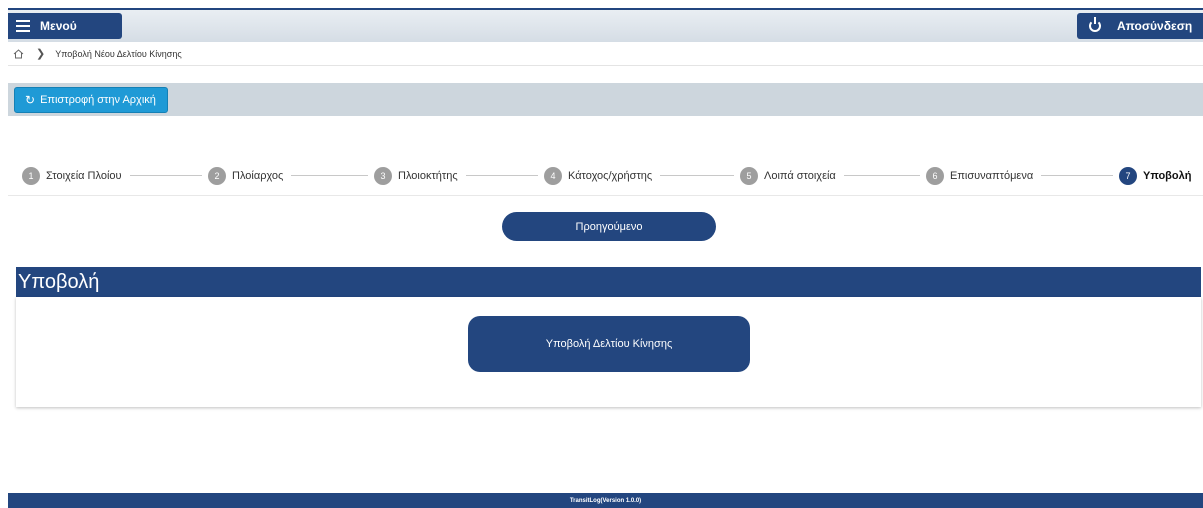 The width and height of the screenshot is (1203, 508). I want to click on previous-button: Προηγούμενο, so click(609, 226).